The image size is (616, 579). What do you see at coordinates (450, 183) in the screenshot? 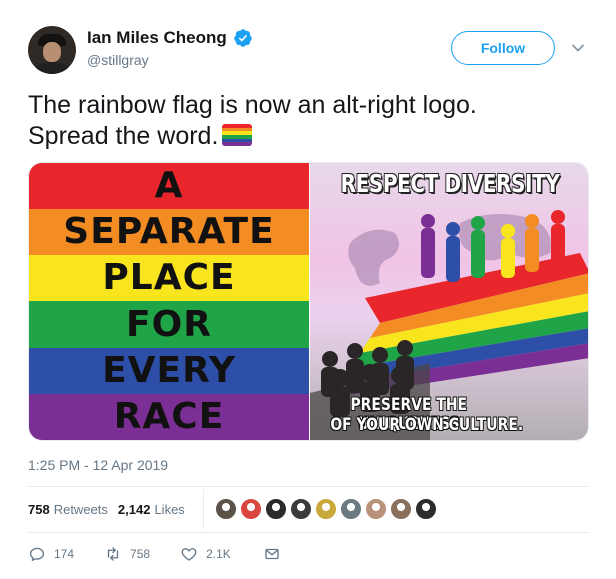
I see `poster-title: RESPECT DIVERSITY` at bounding box center [450, 183].